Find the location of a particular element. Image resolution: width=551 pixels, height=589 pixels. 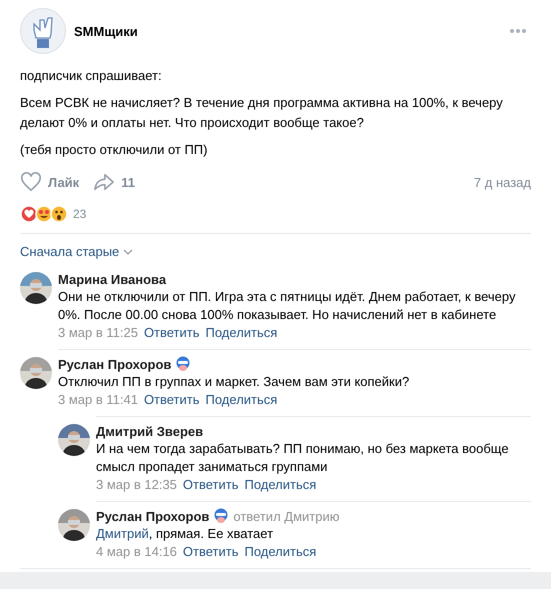

chevron-icon is located at coordinates (128, 251).